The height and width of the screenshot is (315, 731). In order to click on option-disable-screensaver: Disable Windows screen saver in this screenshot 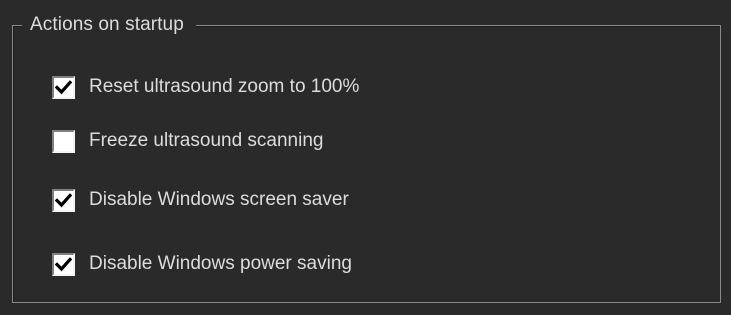, I will do `click(200, 200)`.